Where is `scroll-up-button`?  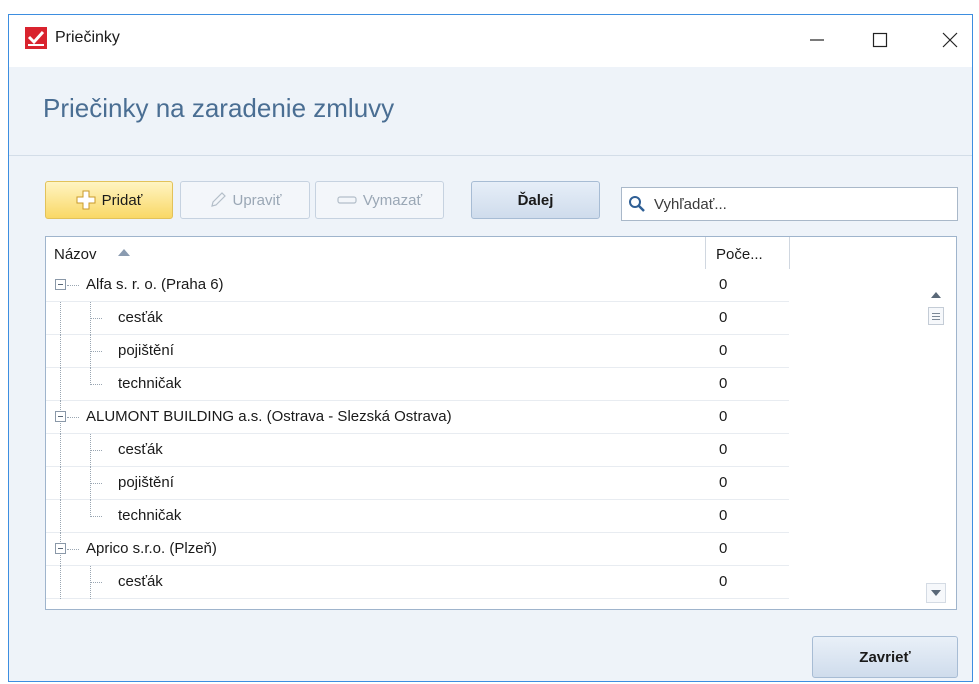
scroll-up-button is located at coordinates (936, 295).